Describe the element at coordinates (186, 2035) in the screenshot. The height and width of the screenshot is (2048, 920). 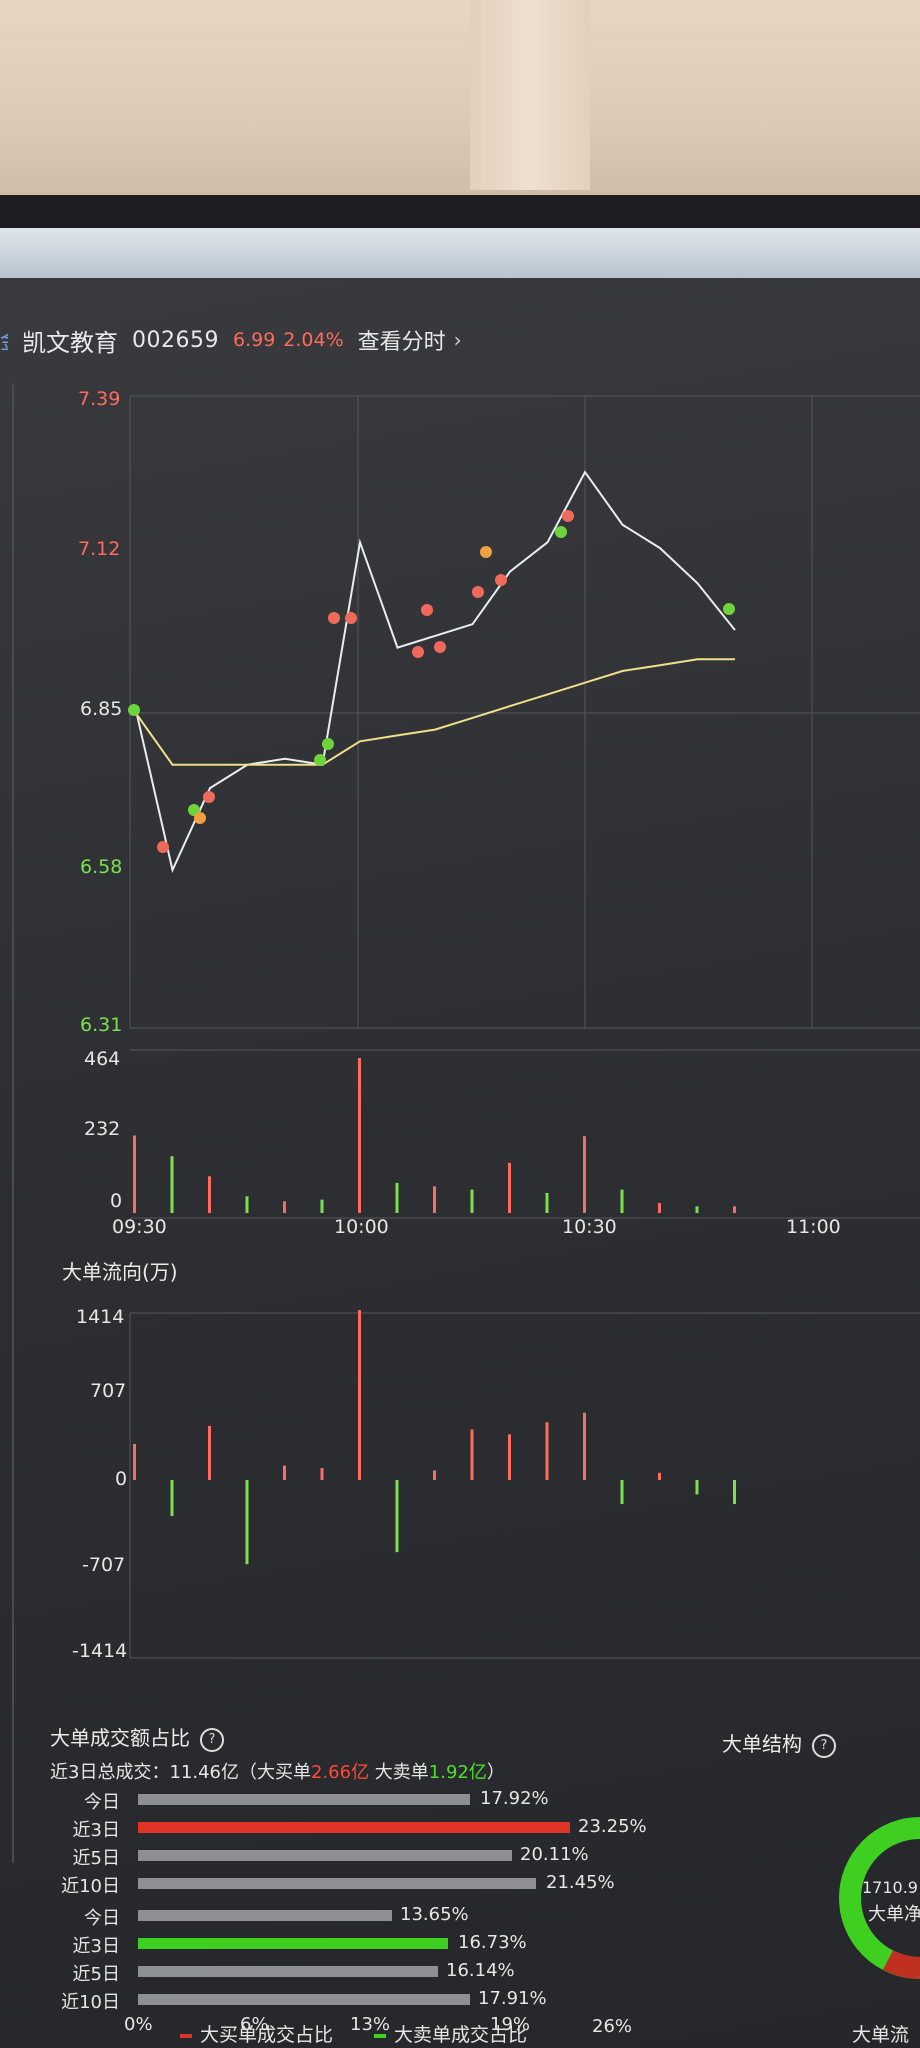
I see `legend-swatch` at that location.